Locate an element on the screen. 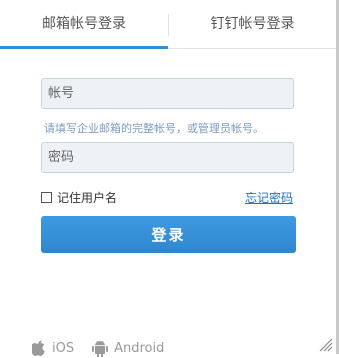 The width and height of the screenshot is (339, 358). remember-checkbox is located at coordinates (46, 197).